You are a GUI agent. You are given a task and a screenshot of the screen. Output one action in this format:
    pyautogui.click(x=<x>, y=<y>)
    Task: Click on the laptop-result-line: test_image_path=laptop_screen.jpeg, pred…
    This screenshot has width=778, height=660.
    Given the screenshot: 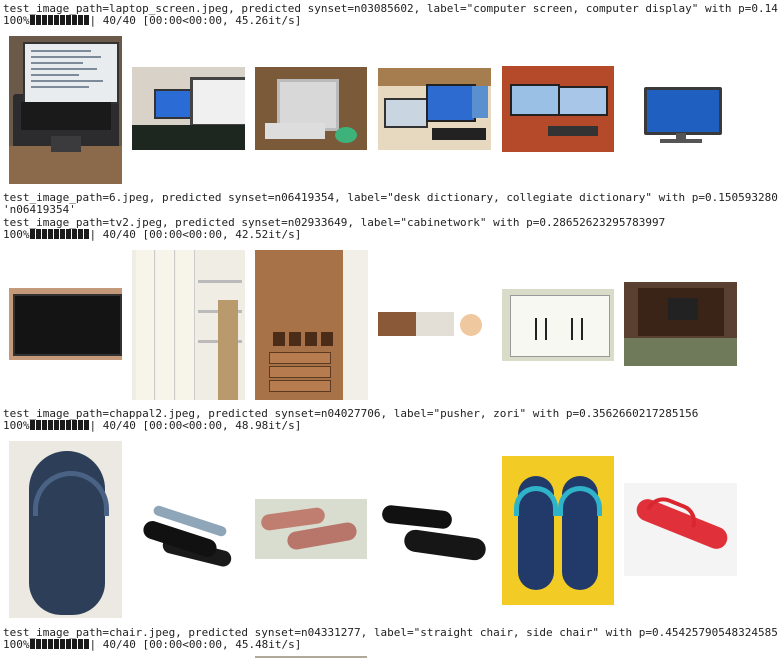 What is the action you would take?
    pyautogui.click(x=390, y=9)
    